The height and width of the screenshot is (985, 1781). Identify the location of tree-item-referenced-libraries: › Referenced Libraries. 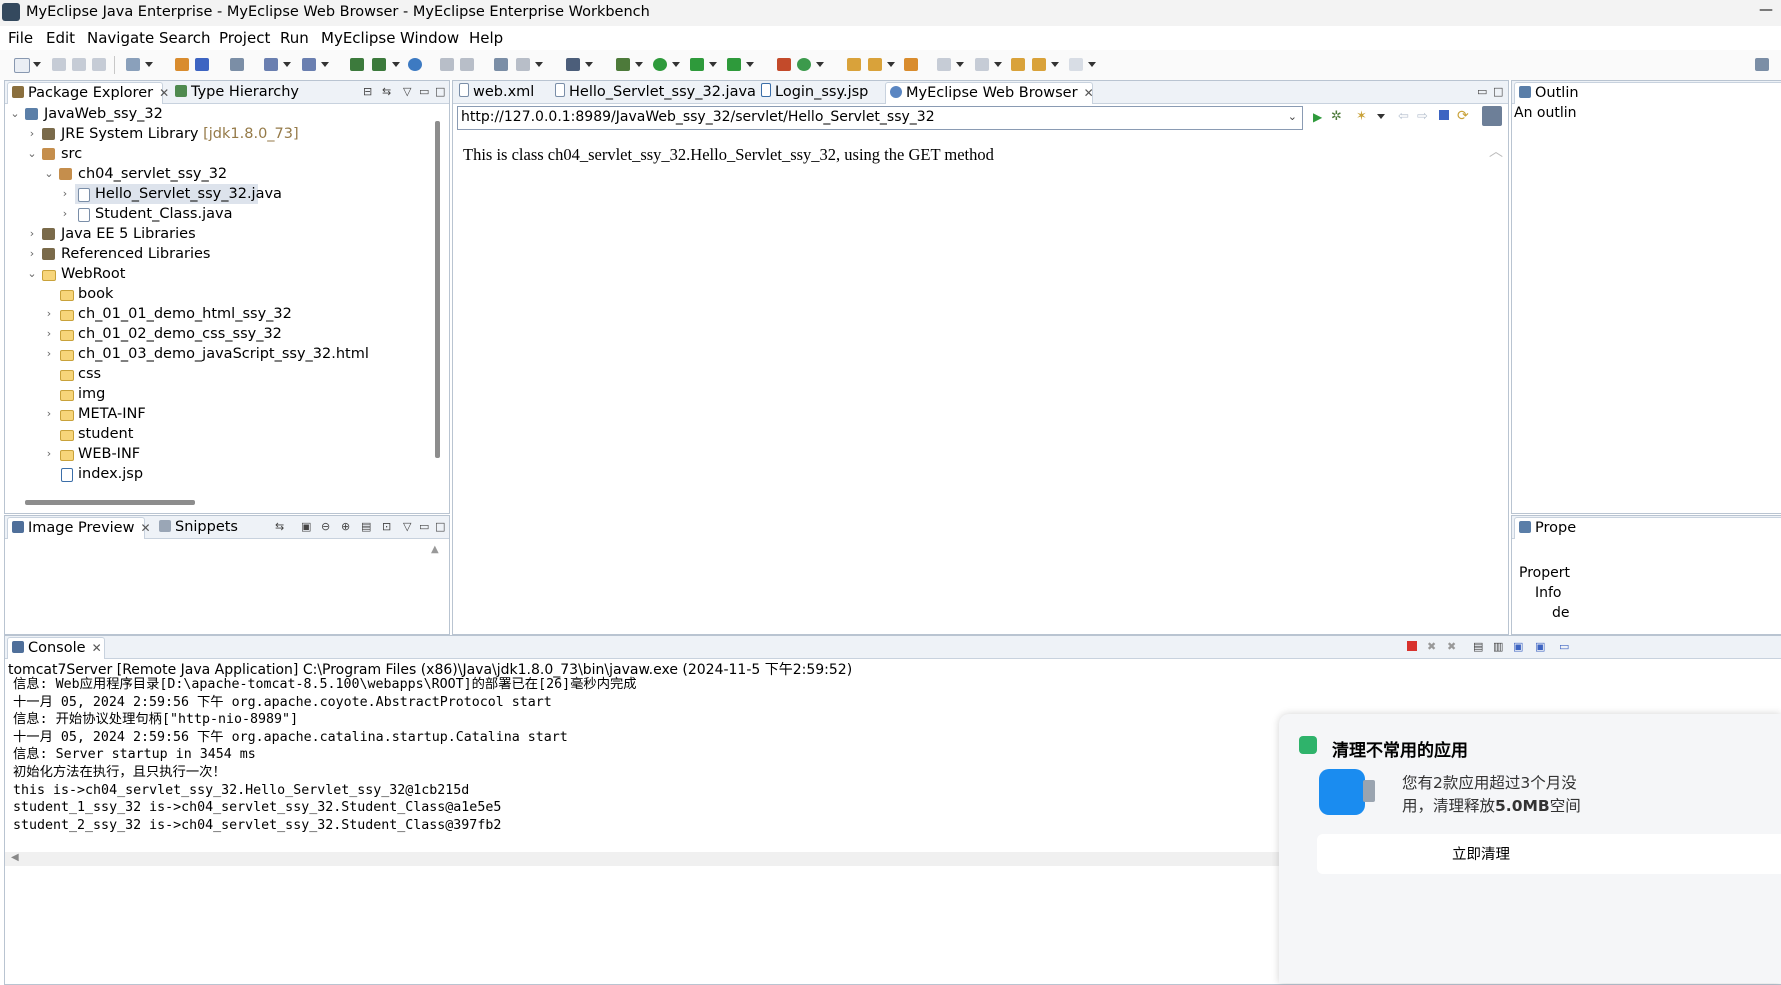
(215, 254).